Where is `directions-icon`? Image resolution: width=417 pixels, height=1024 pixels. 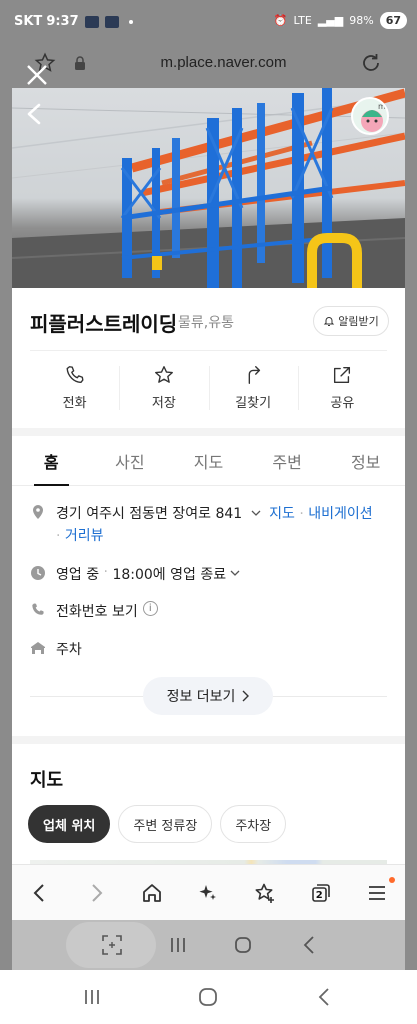
directions-icon is located at coordinates (254, 375).